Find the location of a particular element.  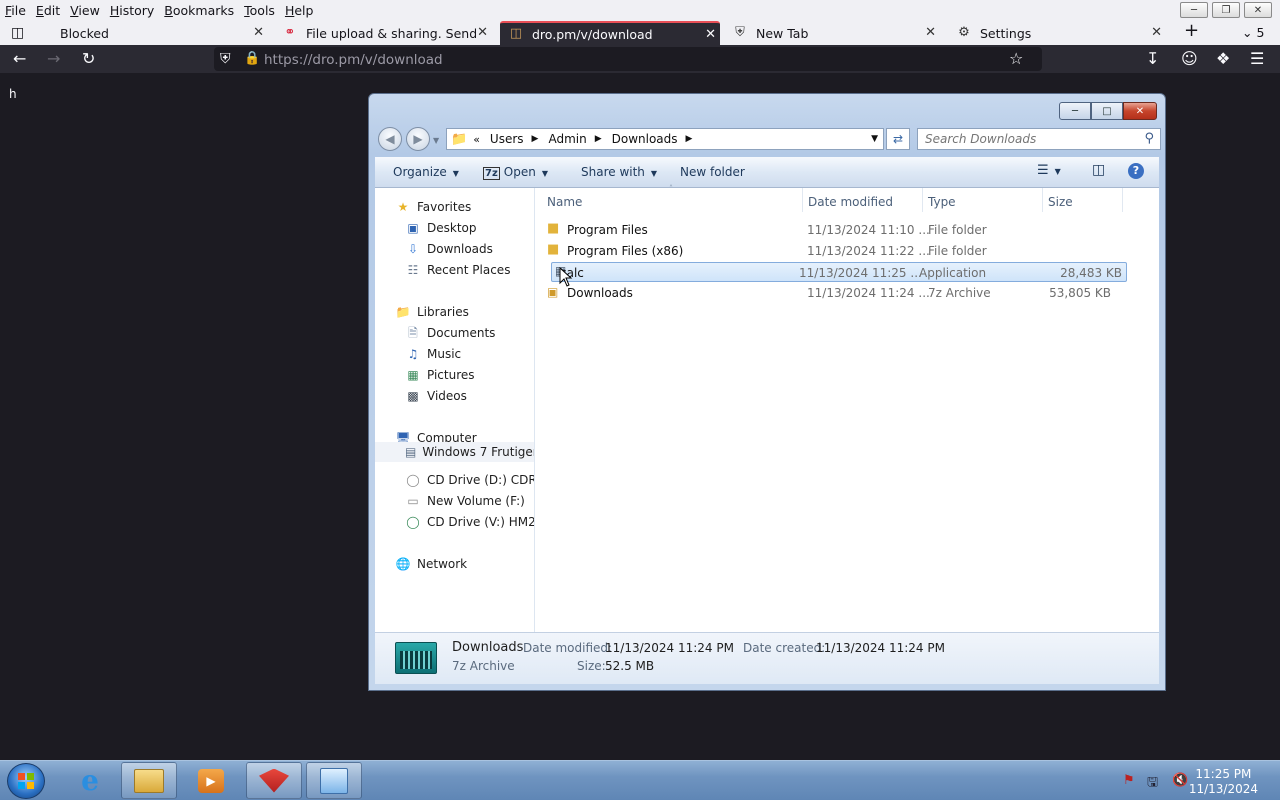

search-box: ⚲ is located at coordinates (1039, 139).